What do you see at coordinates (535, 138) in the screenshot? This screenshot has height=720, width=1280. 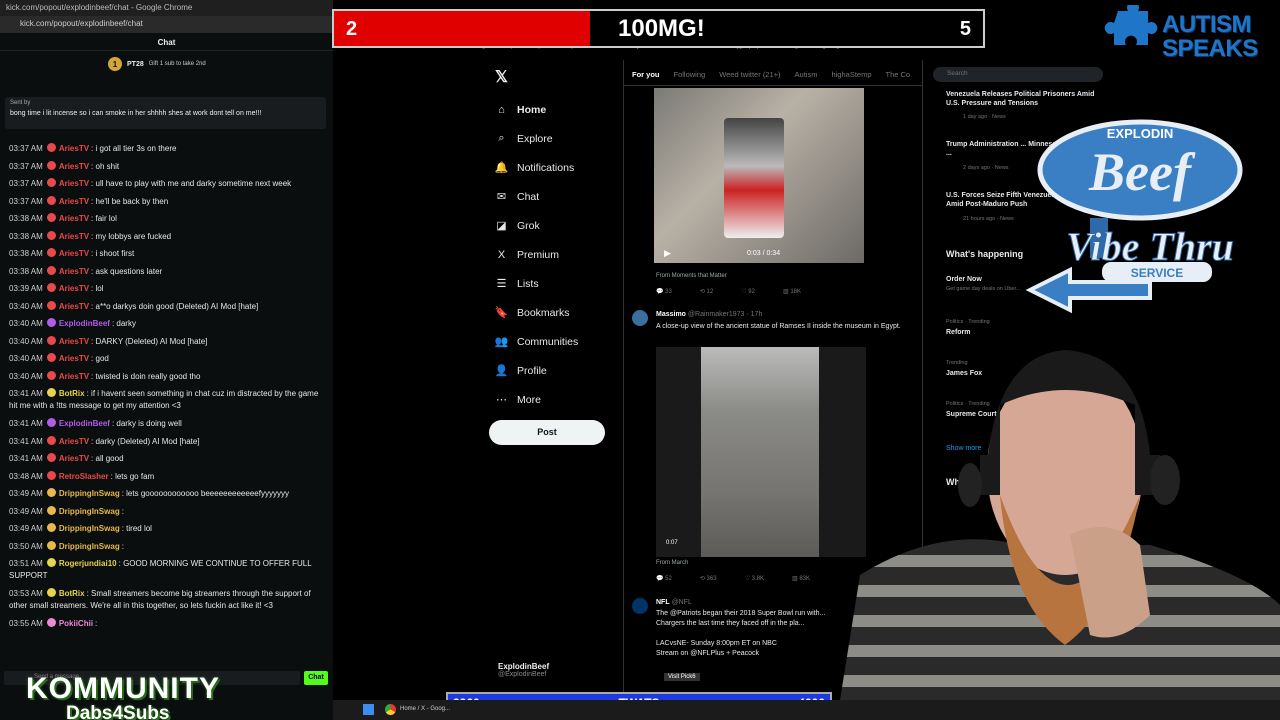 I see `nav-item-explore: ⌕ Explore` at bounding box center [535, 138].